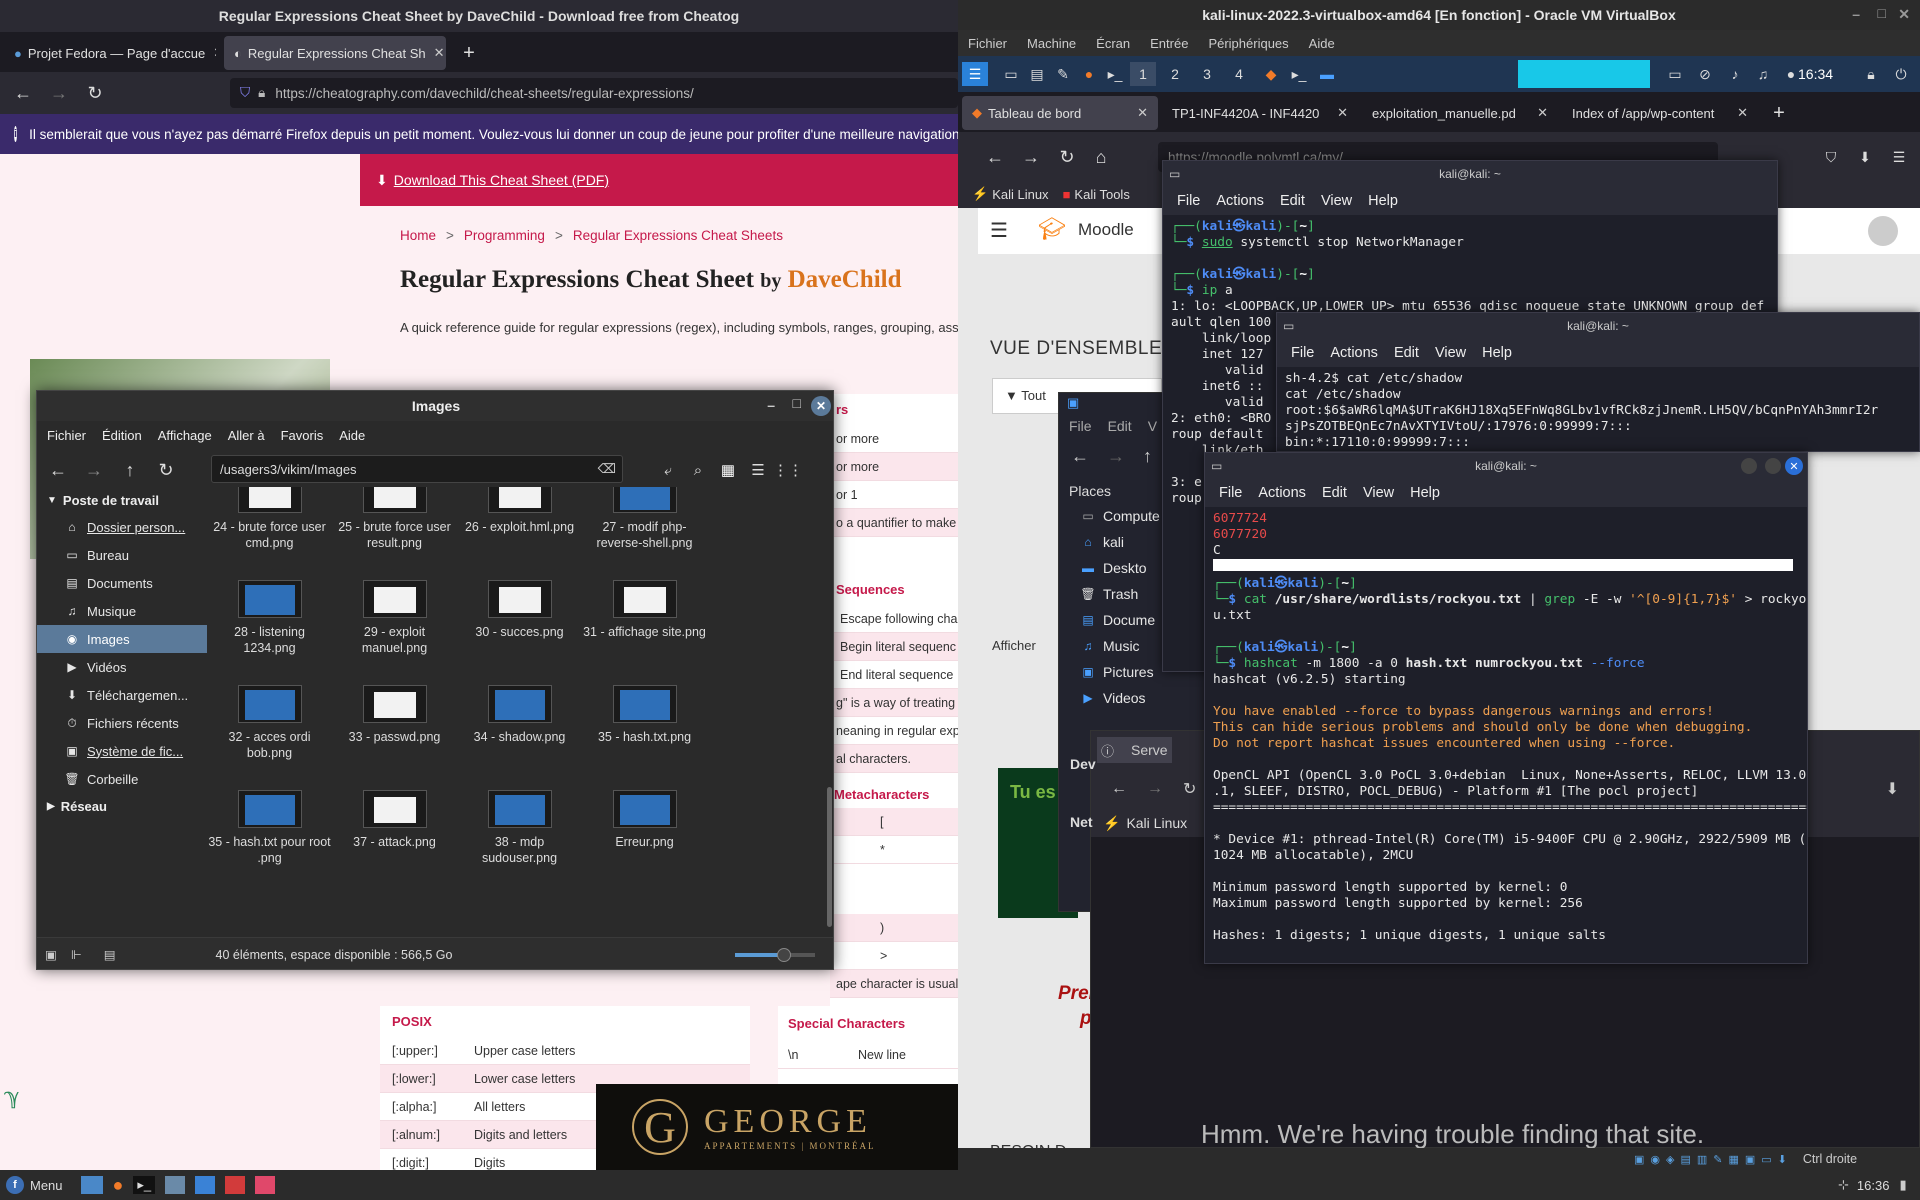  I want to click on file-item: Erreur.png, so click(644, 820).